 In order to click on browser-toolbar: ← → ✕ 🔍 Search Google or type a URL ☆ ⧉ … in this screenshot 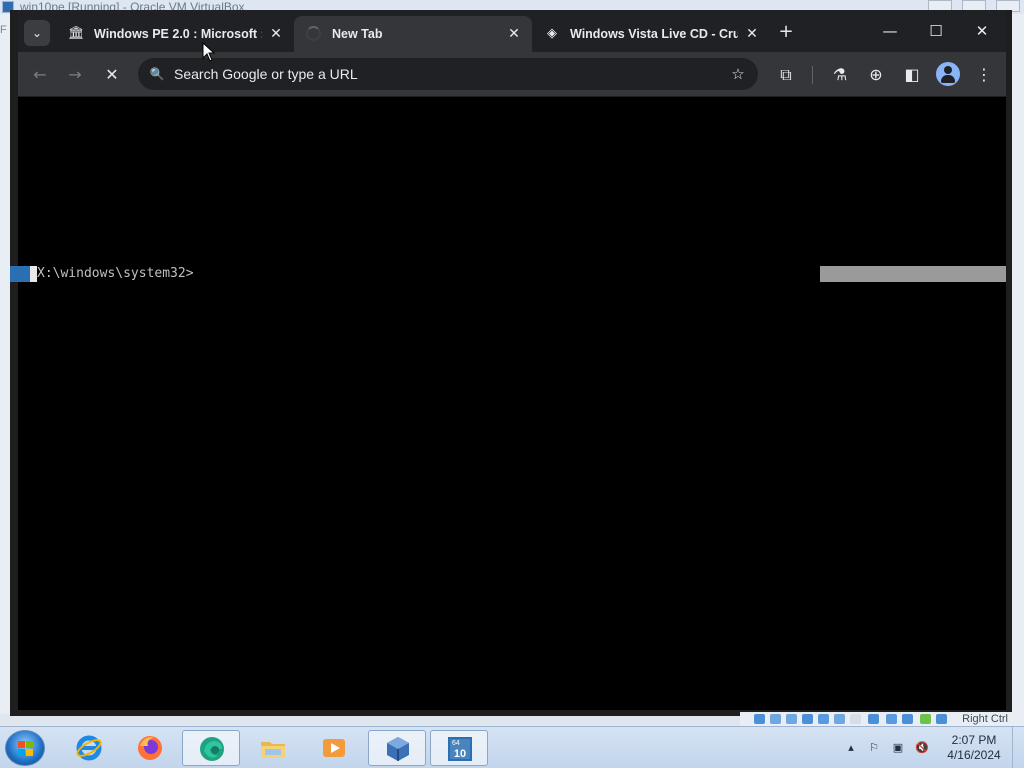, I will do `click(512, 74)`.